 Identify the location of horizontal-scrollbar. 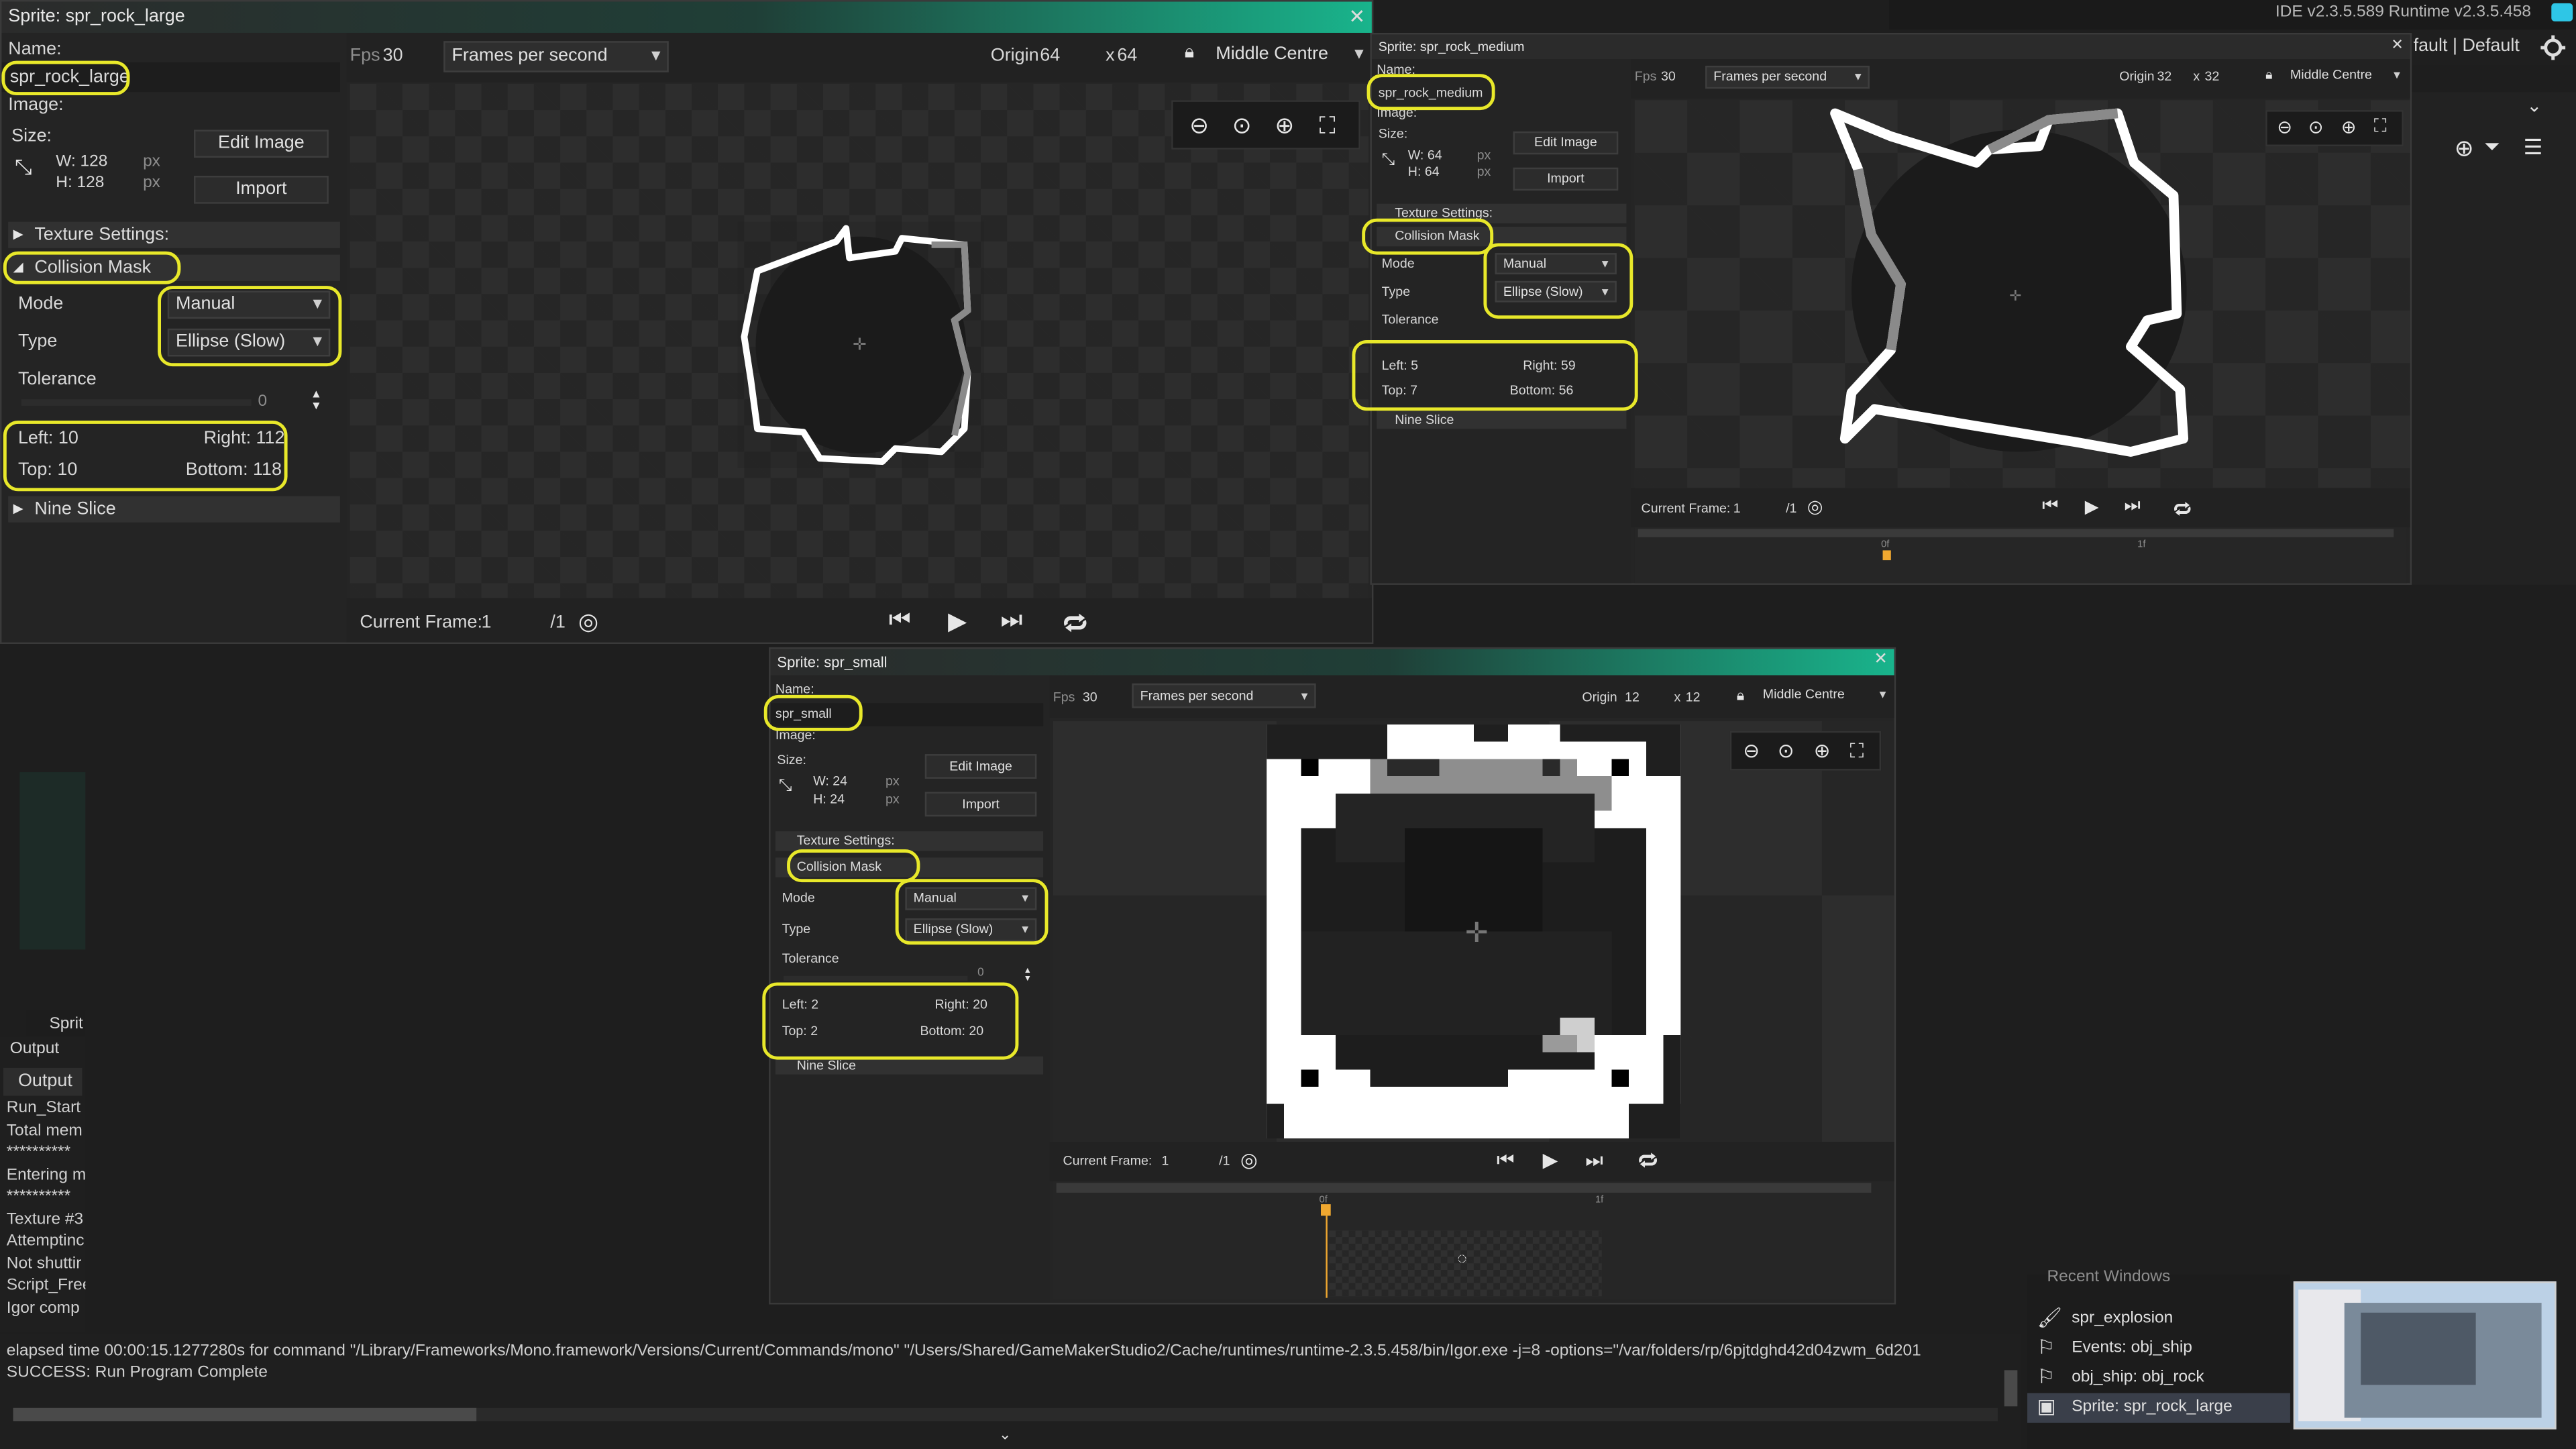
(1005, 1414).